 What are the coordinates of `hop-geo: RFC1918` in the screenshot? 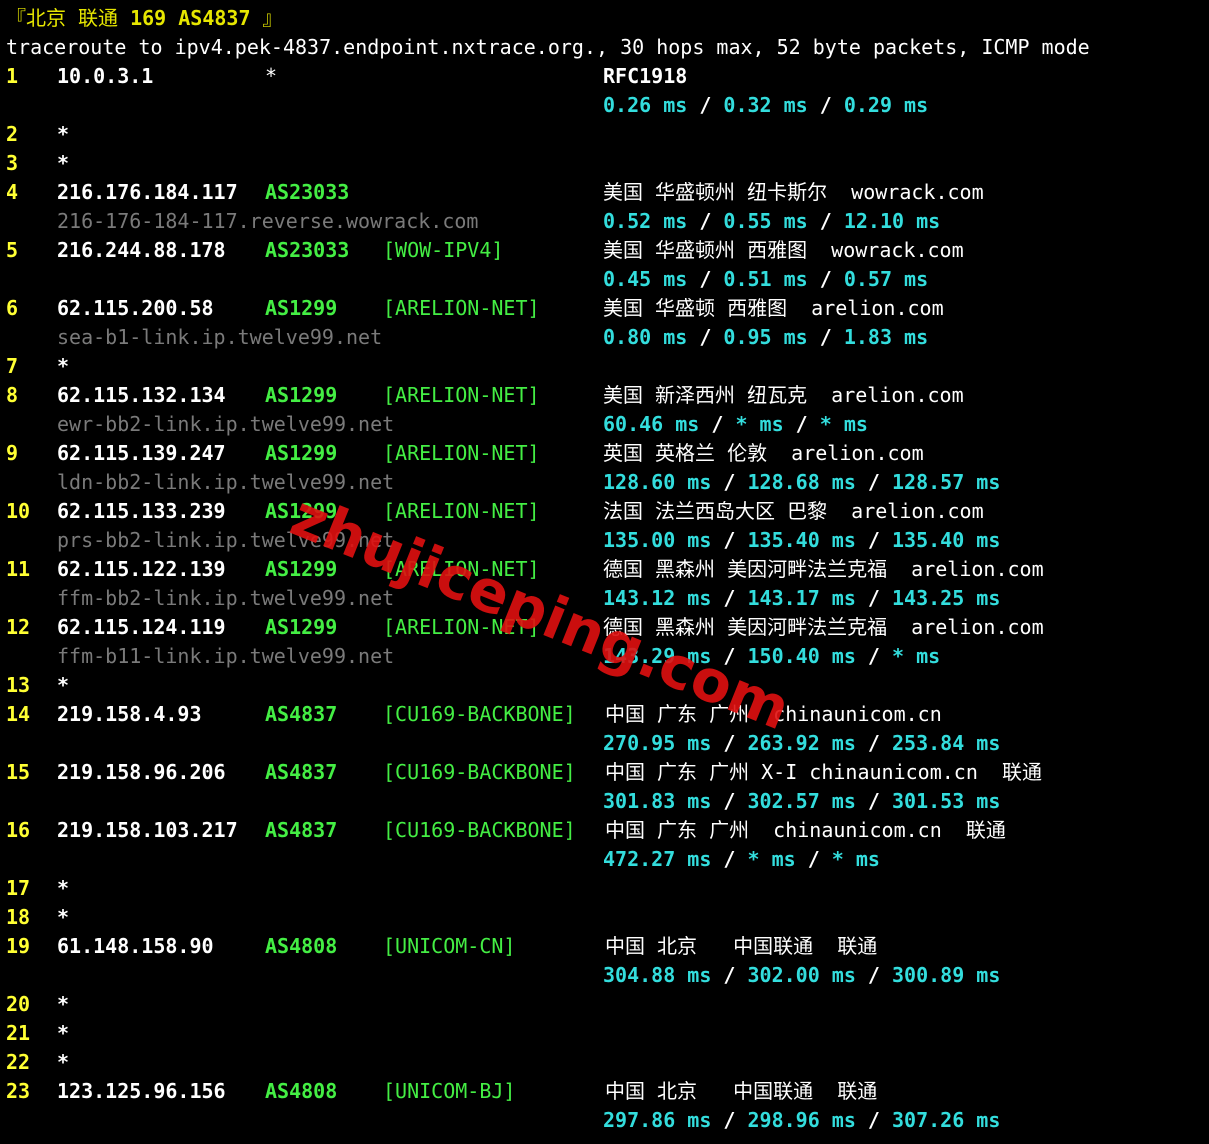 It's located at (645, 76).